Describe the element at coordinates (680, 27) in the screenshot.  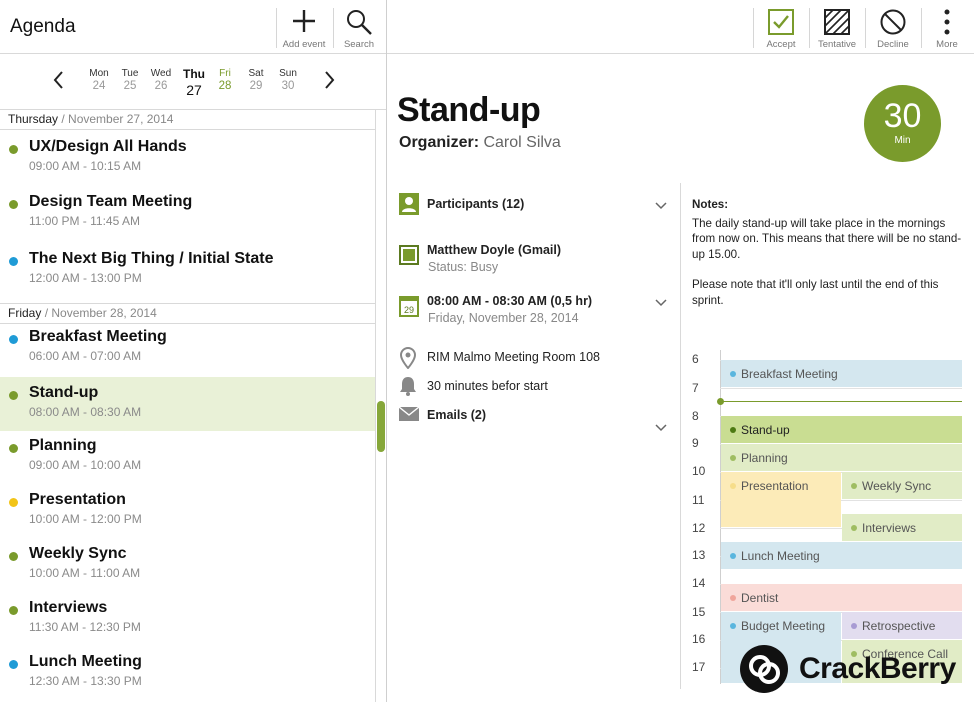
I see `event-toolbar: Accept Tentative Decline More` at that location.